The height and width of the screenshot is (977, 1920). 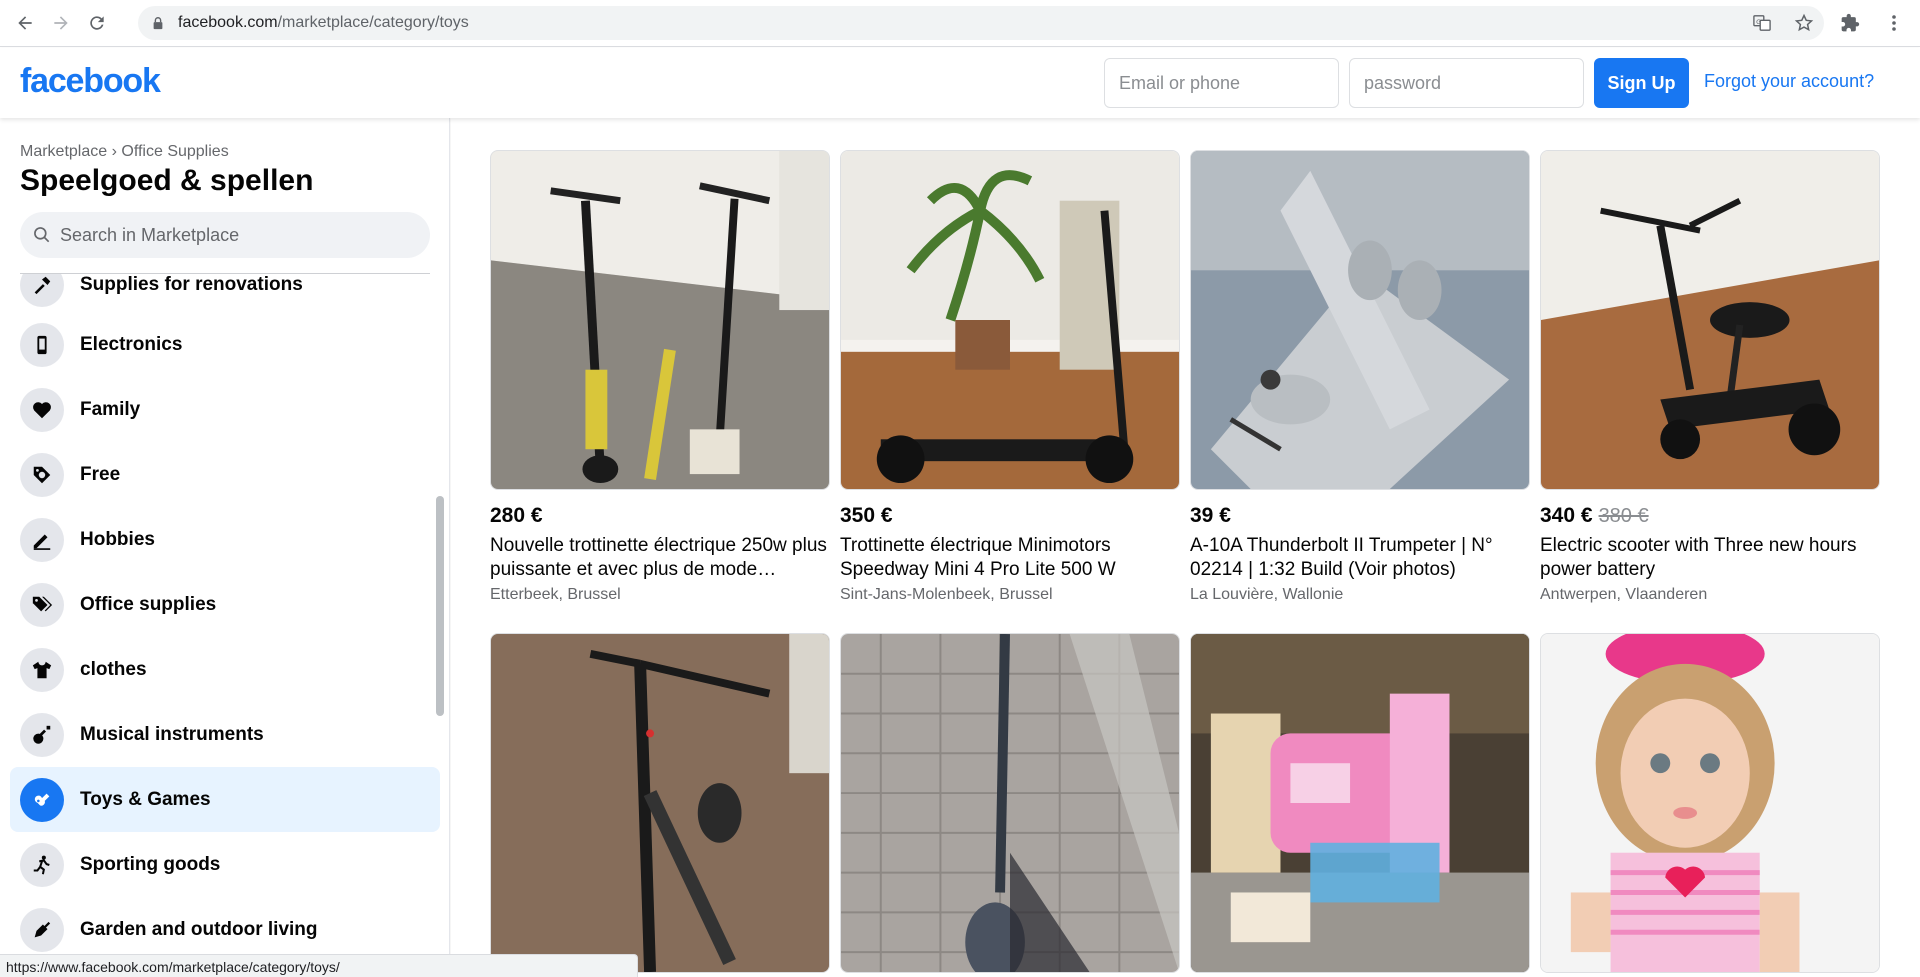 I want to click on sidebar-item-label: Sporting goods, so click(x=150, y=864).